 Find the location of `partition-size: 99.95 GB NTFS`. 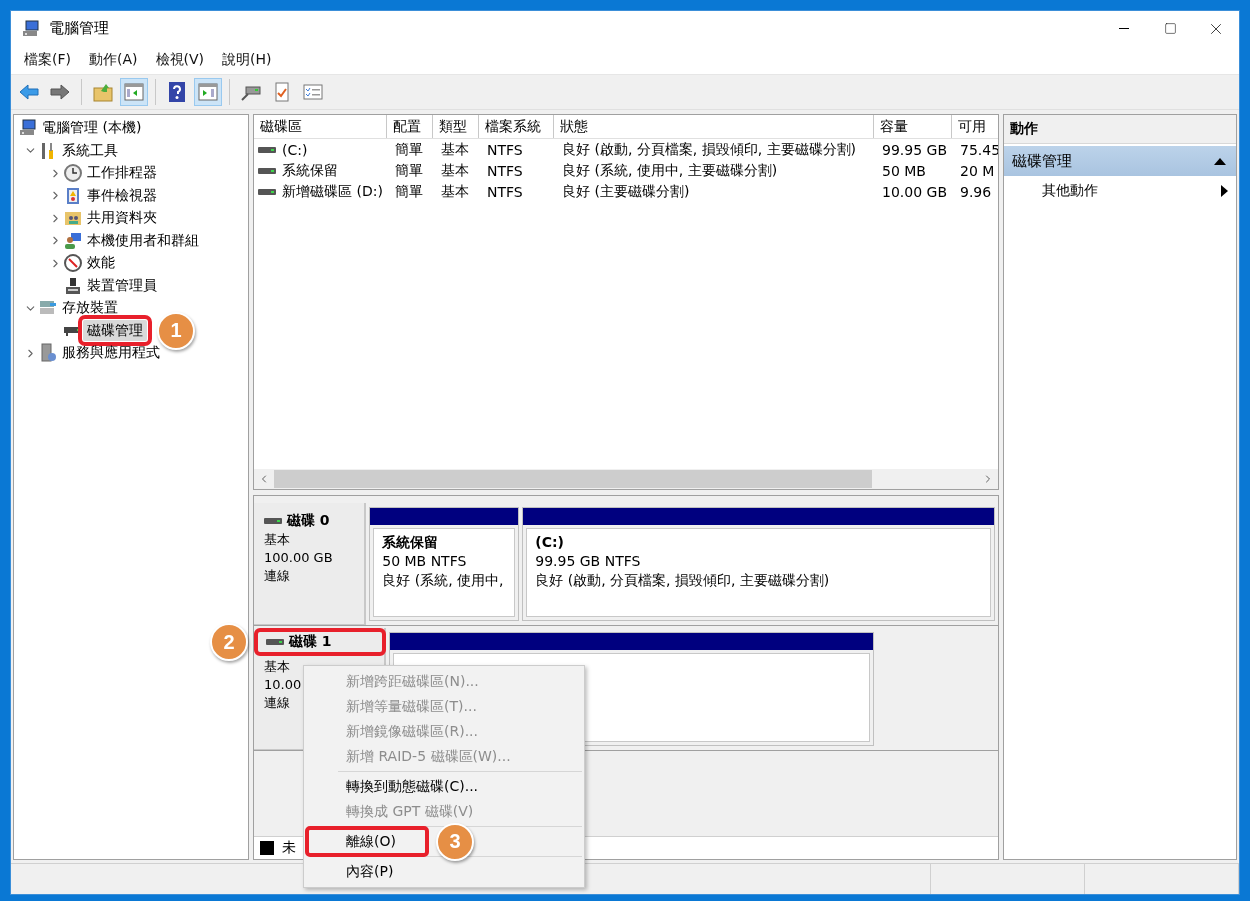

partition-size: 99.95 GB NTFS is located at coordinates (588, 561).